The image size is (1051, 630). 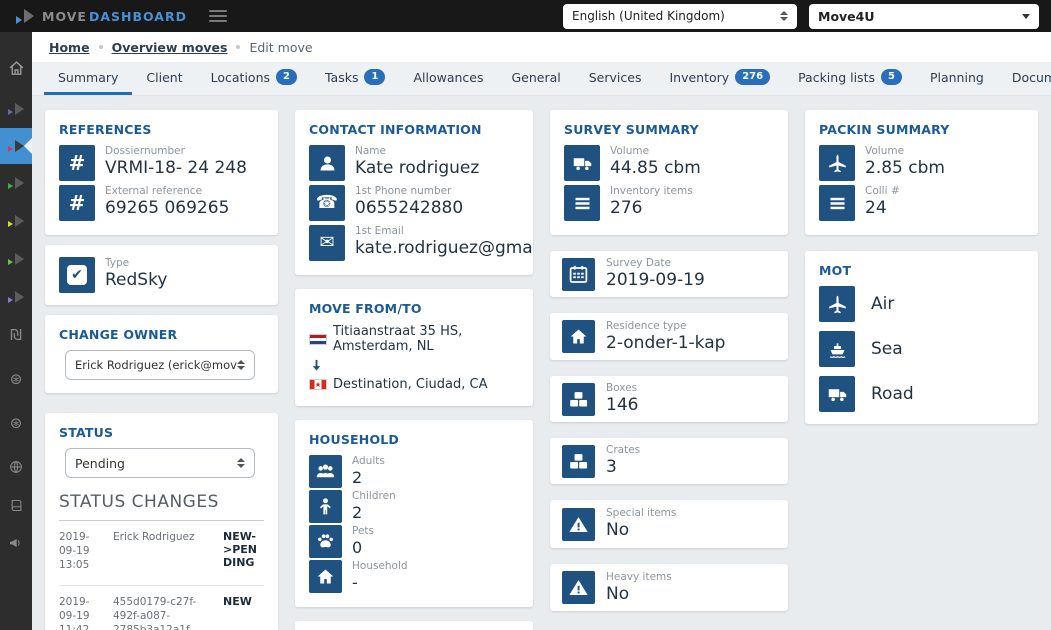 I want to click on sidebar-item-settings-2: ⊛, so click(x=16, y=423).